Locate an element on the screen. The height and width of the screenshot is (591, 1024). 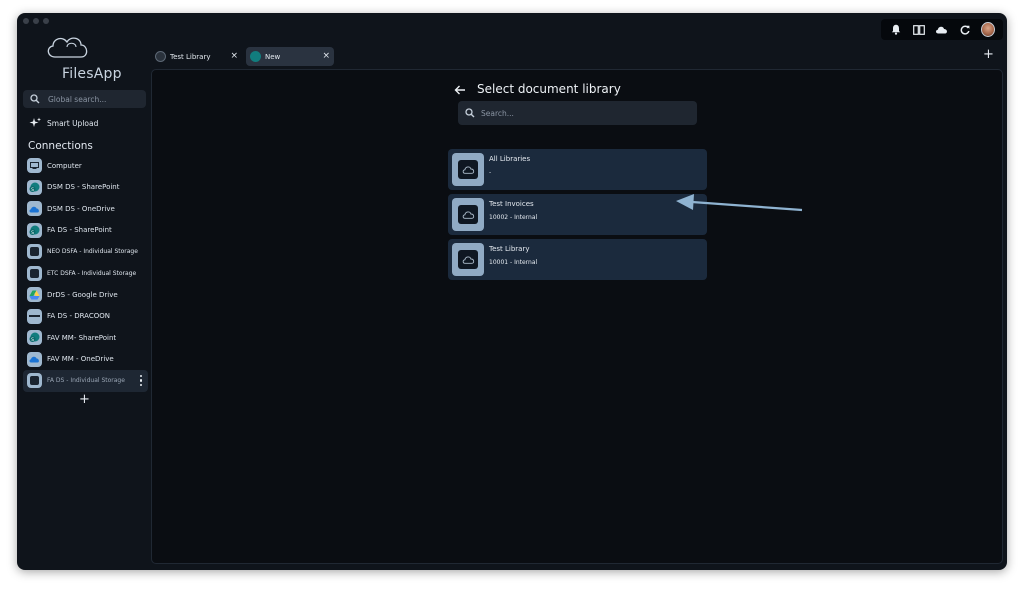
connection-fav-sharepoint: S FAV MM- SharePoint is located at coordinates (85, 338).